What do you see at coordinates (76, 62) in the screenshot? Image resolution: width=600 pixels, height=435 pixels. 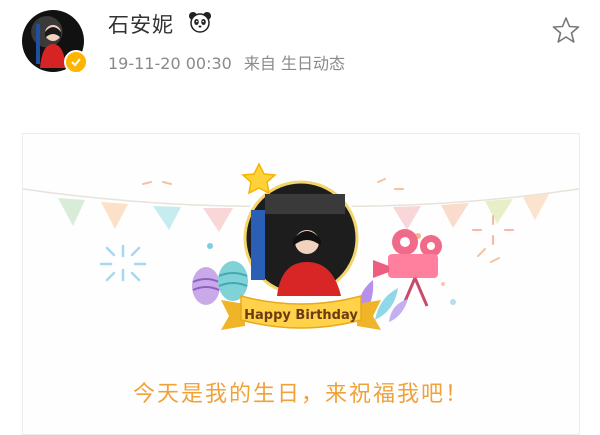 I see `verified-check-icon` at bounding box center [76, 62].